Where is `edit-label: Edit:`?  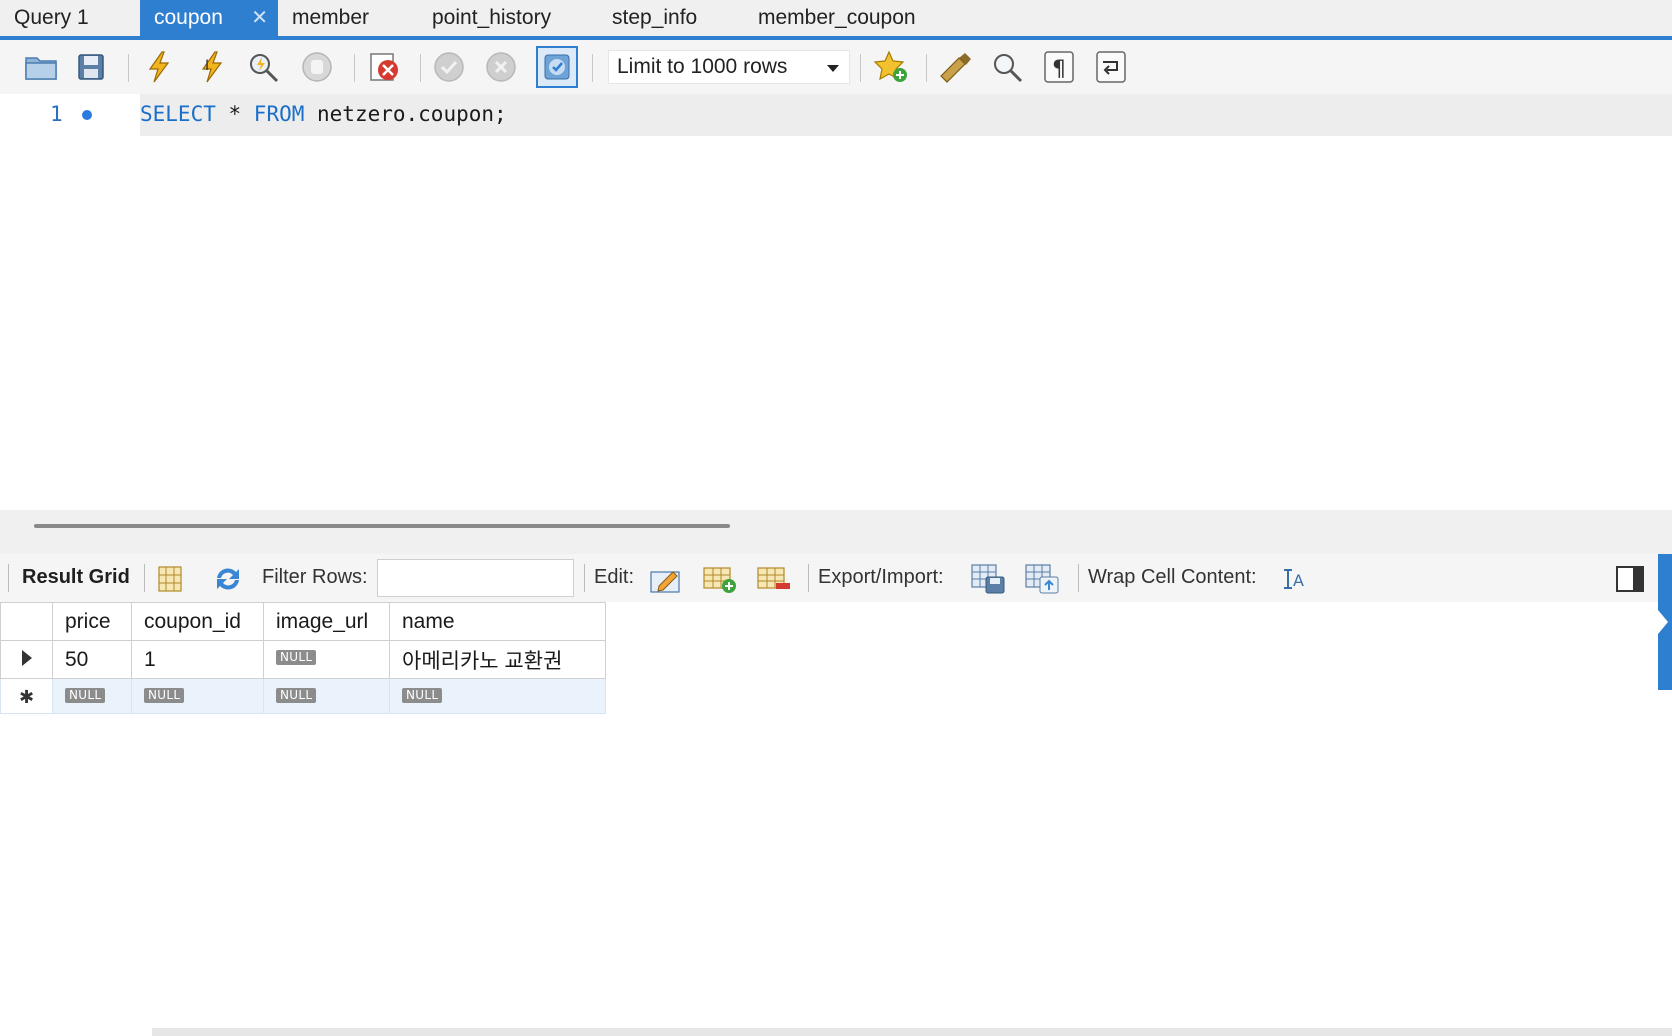
edit-label: Edit: is located at coordinates (614, 577).